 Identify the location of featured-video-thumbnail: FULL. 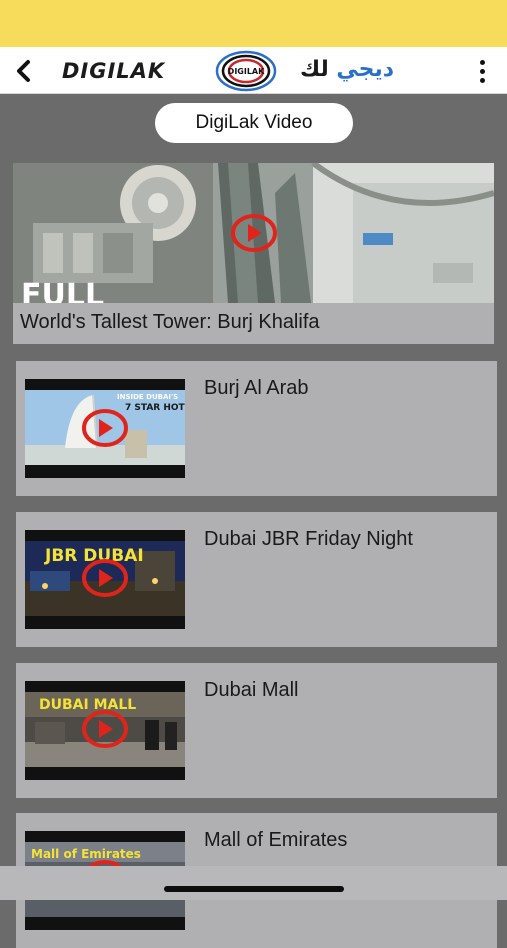
(253, 233).